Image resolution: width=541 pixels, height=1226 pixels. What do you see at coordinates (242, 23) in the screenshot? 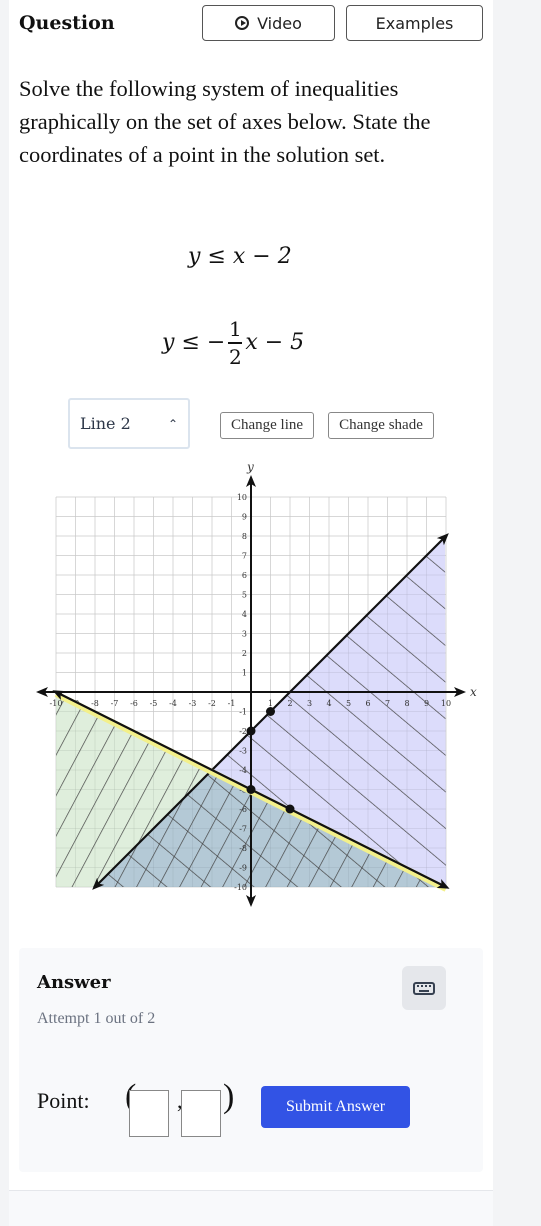
I see `play-circle-icon` at bounding box center [242, 23].